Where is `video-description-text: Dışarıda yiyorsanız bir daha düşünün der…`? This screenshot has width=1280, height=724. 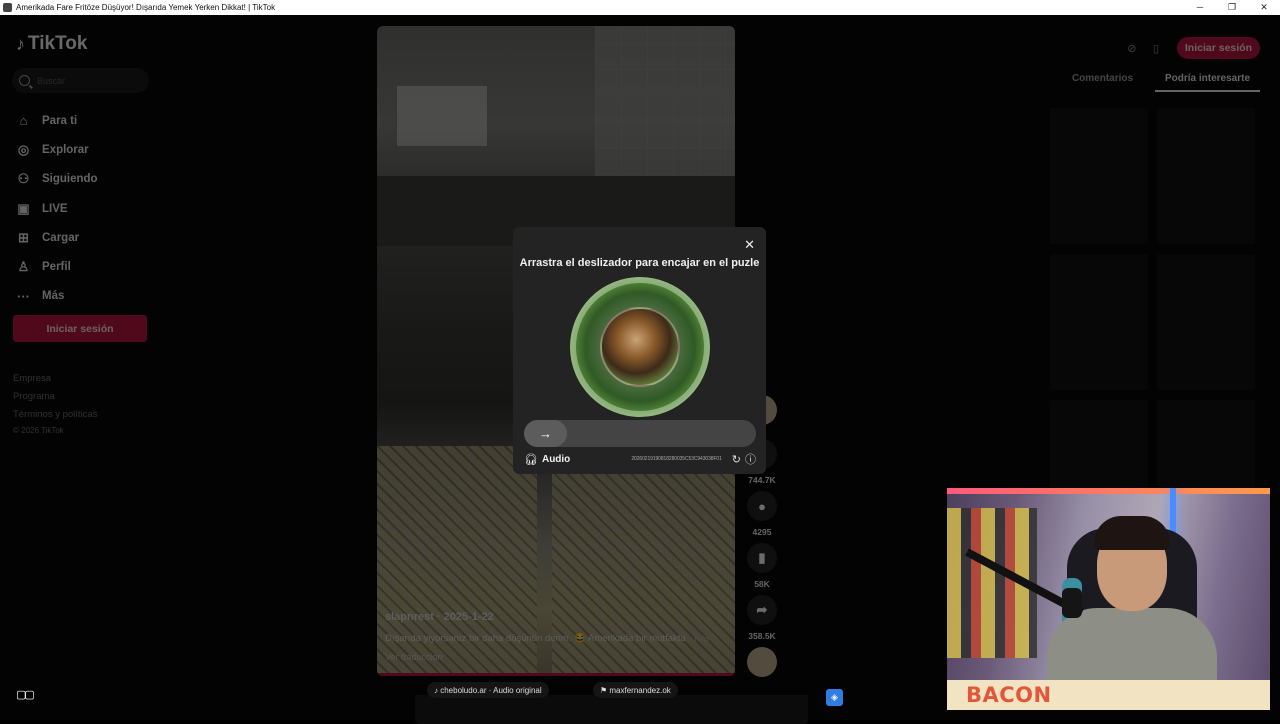 video-description-text: Dışarıda yiyorsanız bir daha düşünün der… is located at coordinates (535, 638).